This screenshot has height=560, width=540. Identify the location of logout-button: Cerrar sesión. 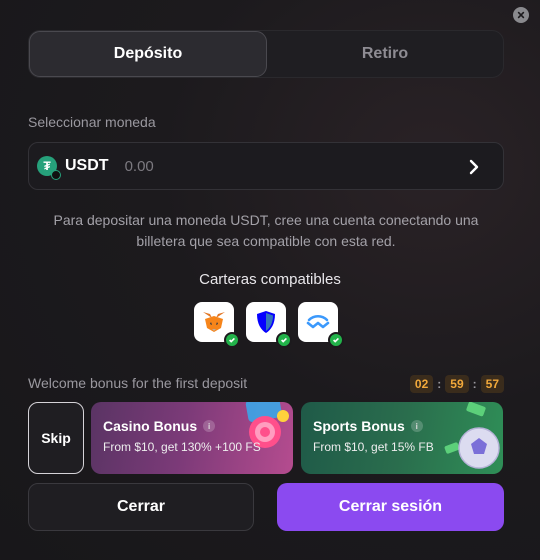
(390, 507).